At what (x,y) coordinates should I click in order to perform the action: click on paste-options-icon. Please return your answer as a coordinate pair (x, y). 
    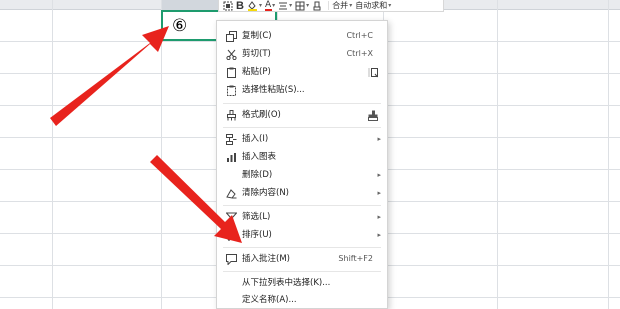
    Looking at the image, I should click on (373, 72).